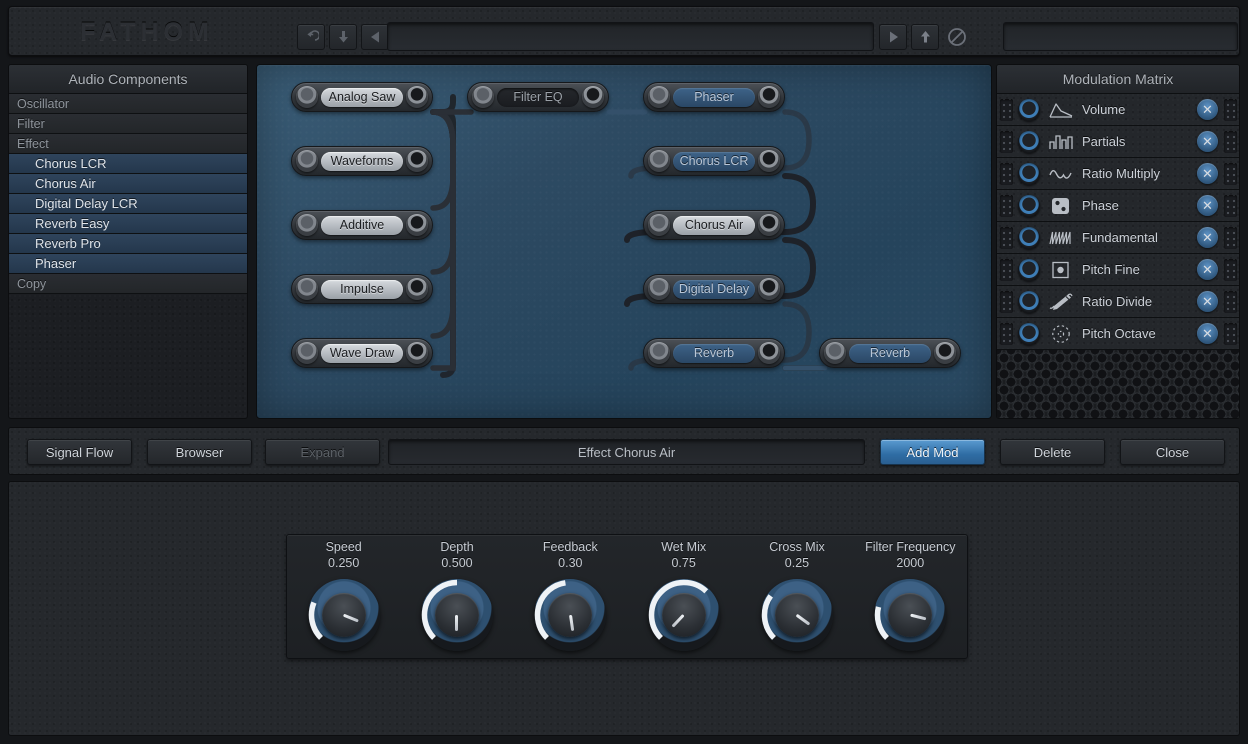  I want to click on knob-filter-frequency, so click(910, 615).